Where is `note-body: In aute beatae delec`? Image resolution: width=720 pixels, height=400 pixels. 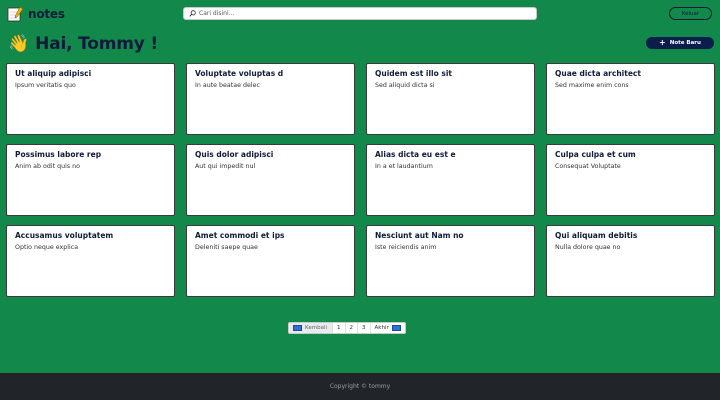
note-body: In aute beatae delec is located at coordinates (227, 85).